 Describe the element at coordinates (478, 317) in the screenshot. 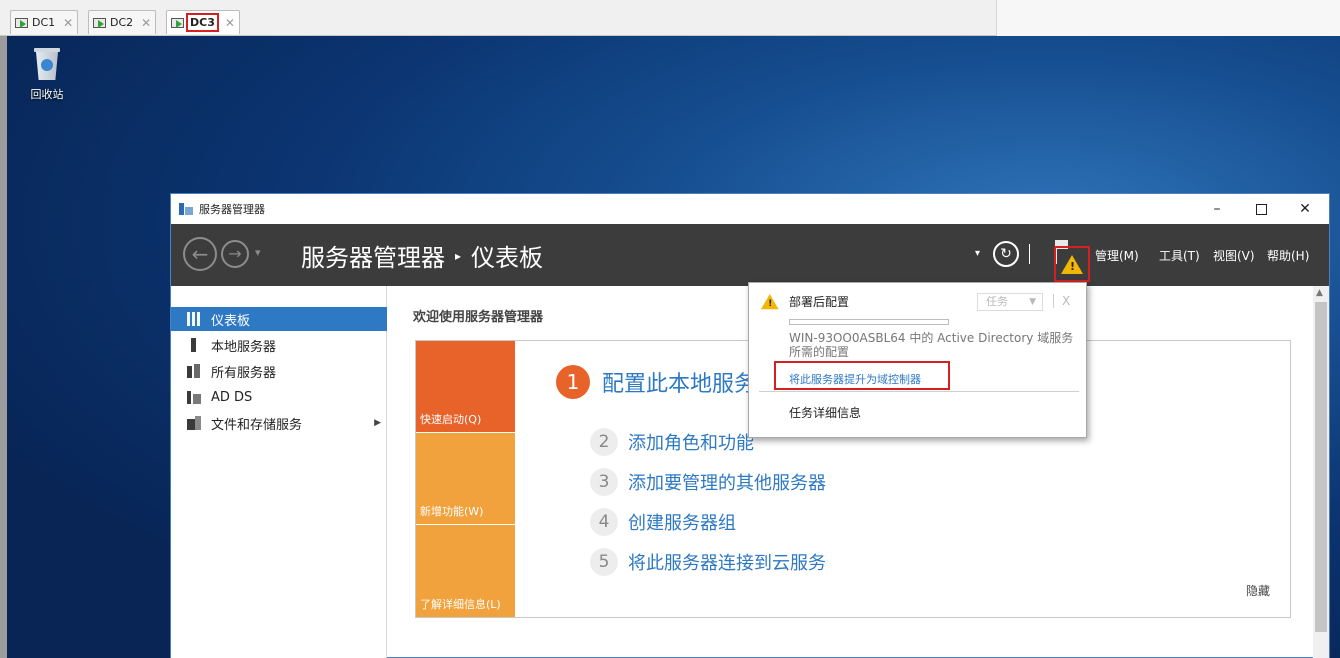

I see `welcome-title: 欢迎使用服务器管理器` at that location.